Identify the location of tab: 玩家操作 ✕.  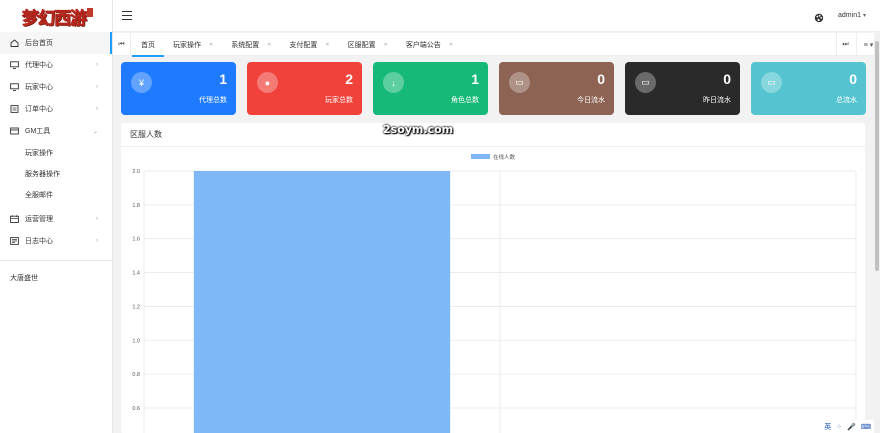
(193, 44).